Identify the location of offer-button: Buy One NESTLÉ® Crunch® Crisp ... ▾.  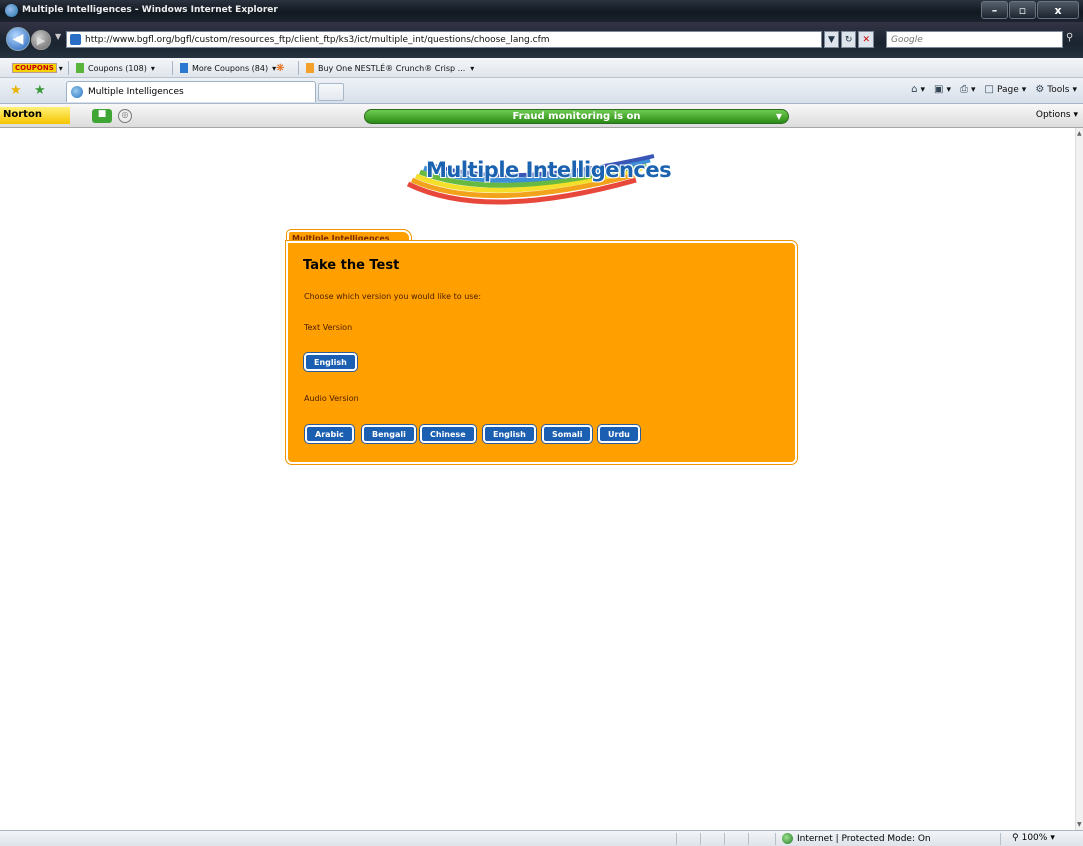
(390, 68).